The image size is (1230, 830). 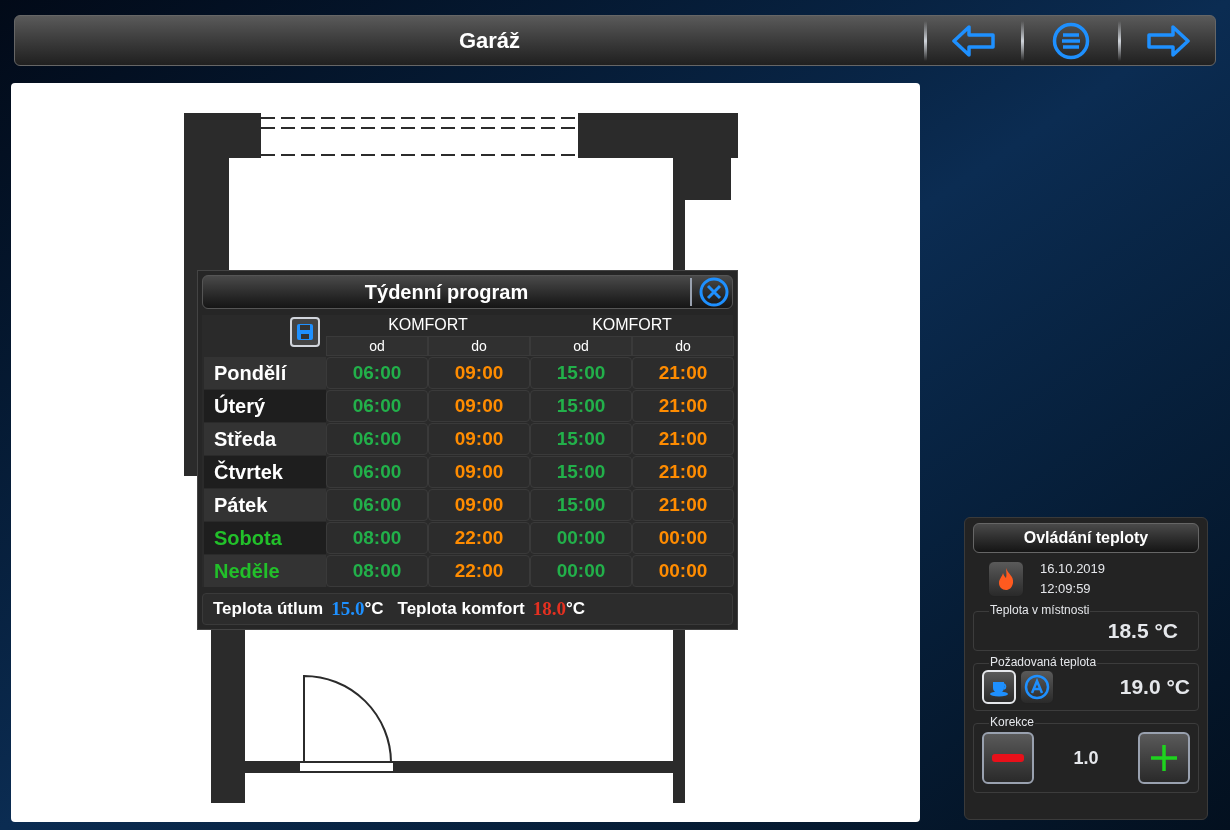 I want to click on dialog-title: Týdenní program, so click(x=446, y=292).